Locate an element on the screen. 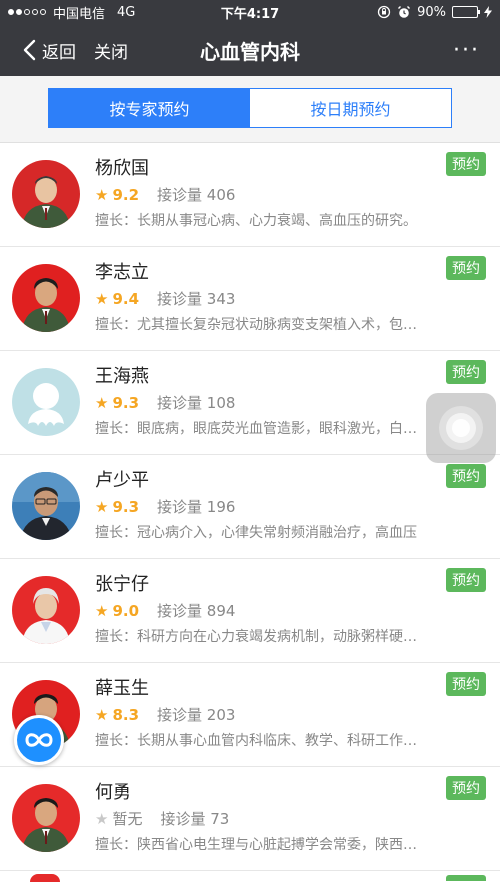  visit-count: 接诊量 343 is located at coordinates (196, 299).